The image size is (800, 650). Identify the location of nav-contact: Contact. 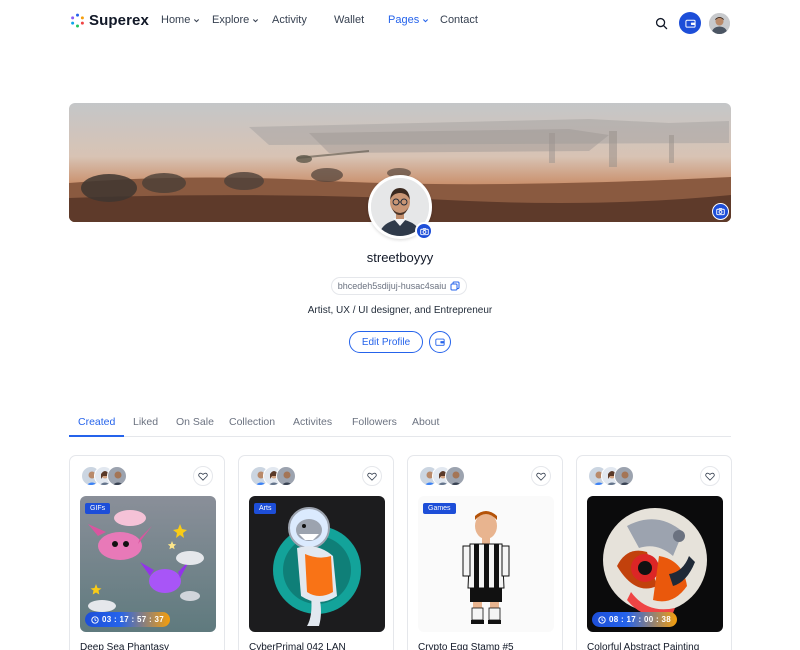
(459, 20).